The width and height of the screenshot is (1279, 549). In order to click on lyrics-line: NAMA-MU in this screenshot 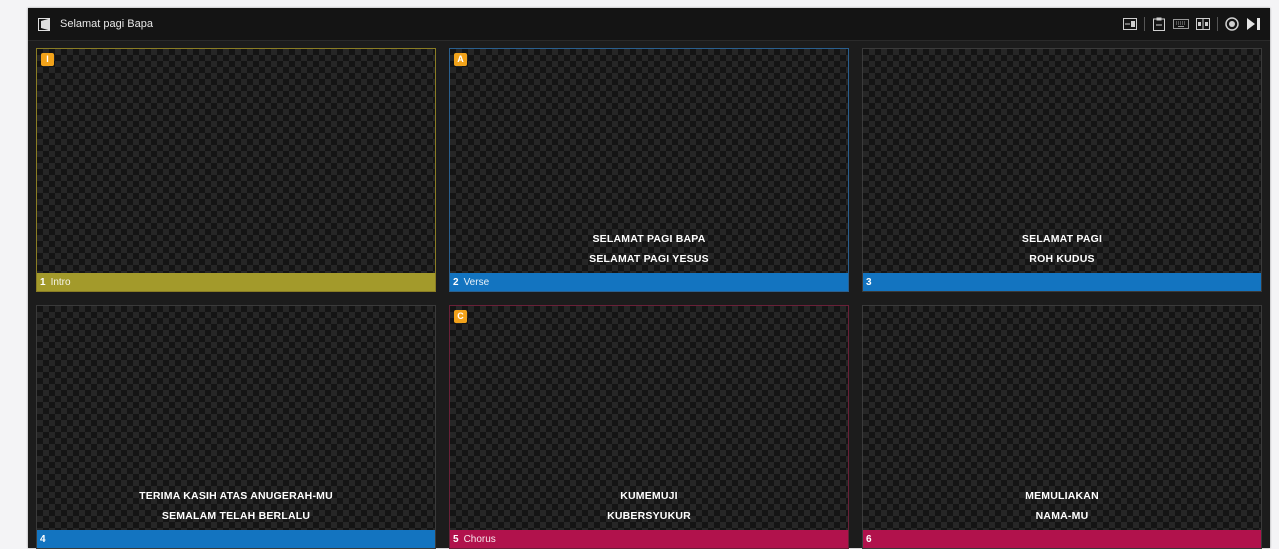, I will do `click(1062, 516)`.